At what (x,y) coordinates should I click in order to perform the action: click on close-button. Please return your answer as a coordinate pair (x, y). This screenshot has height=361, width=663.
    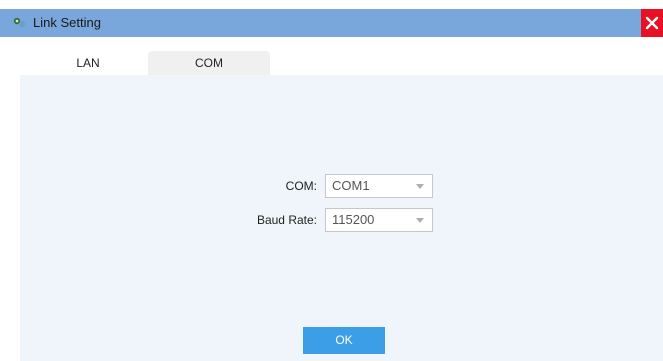
    Looking at the image, I should click on (652, 23).